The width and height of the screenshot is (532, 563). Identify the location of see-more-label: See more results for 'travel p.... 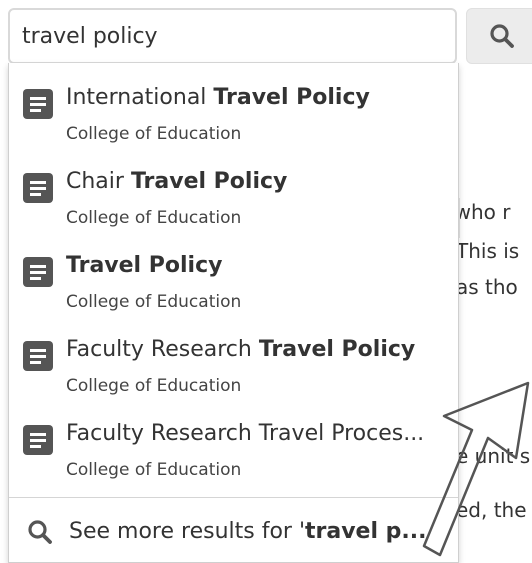
(248, 531).